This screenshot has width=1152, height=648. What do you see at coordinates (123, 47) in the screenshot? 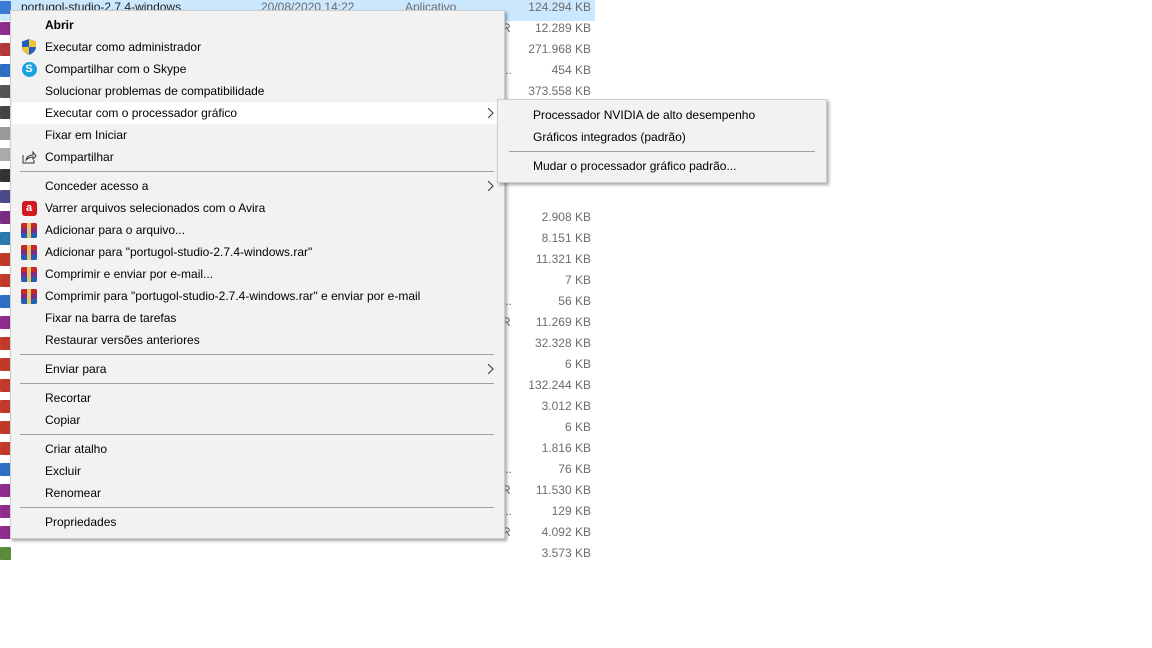
I see `menu-item-label: Executar como administrador` at bounding box center [123, 47].